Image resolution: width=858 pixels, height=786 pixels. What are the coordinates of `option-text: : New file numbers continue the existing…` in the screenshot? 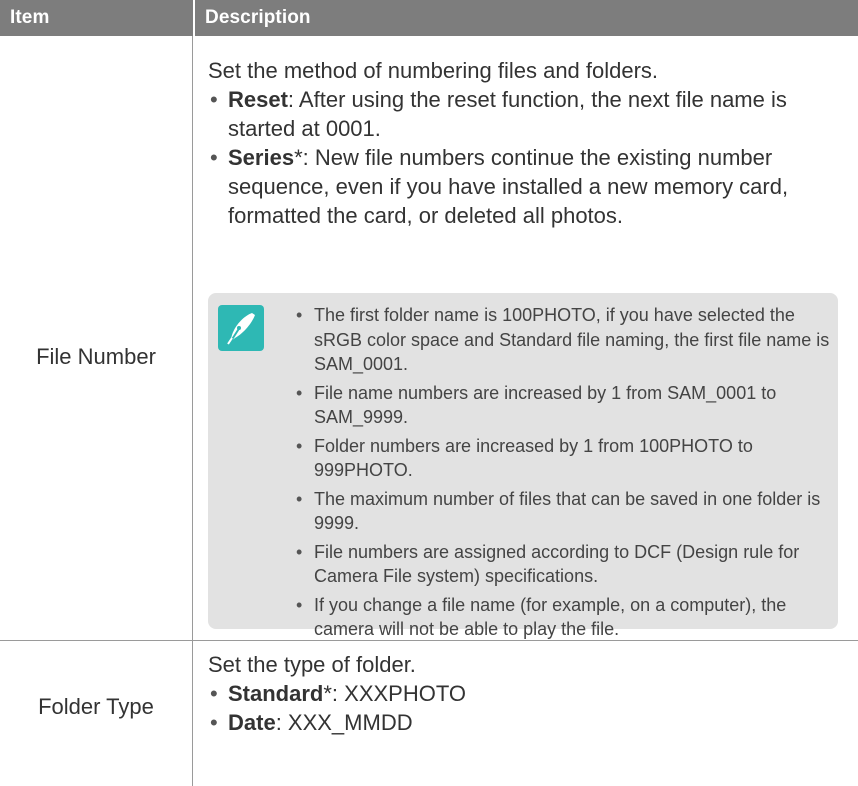 It's located at (508, 186).